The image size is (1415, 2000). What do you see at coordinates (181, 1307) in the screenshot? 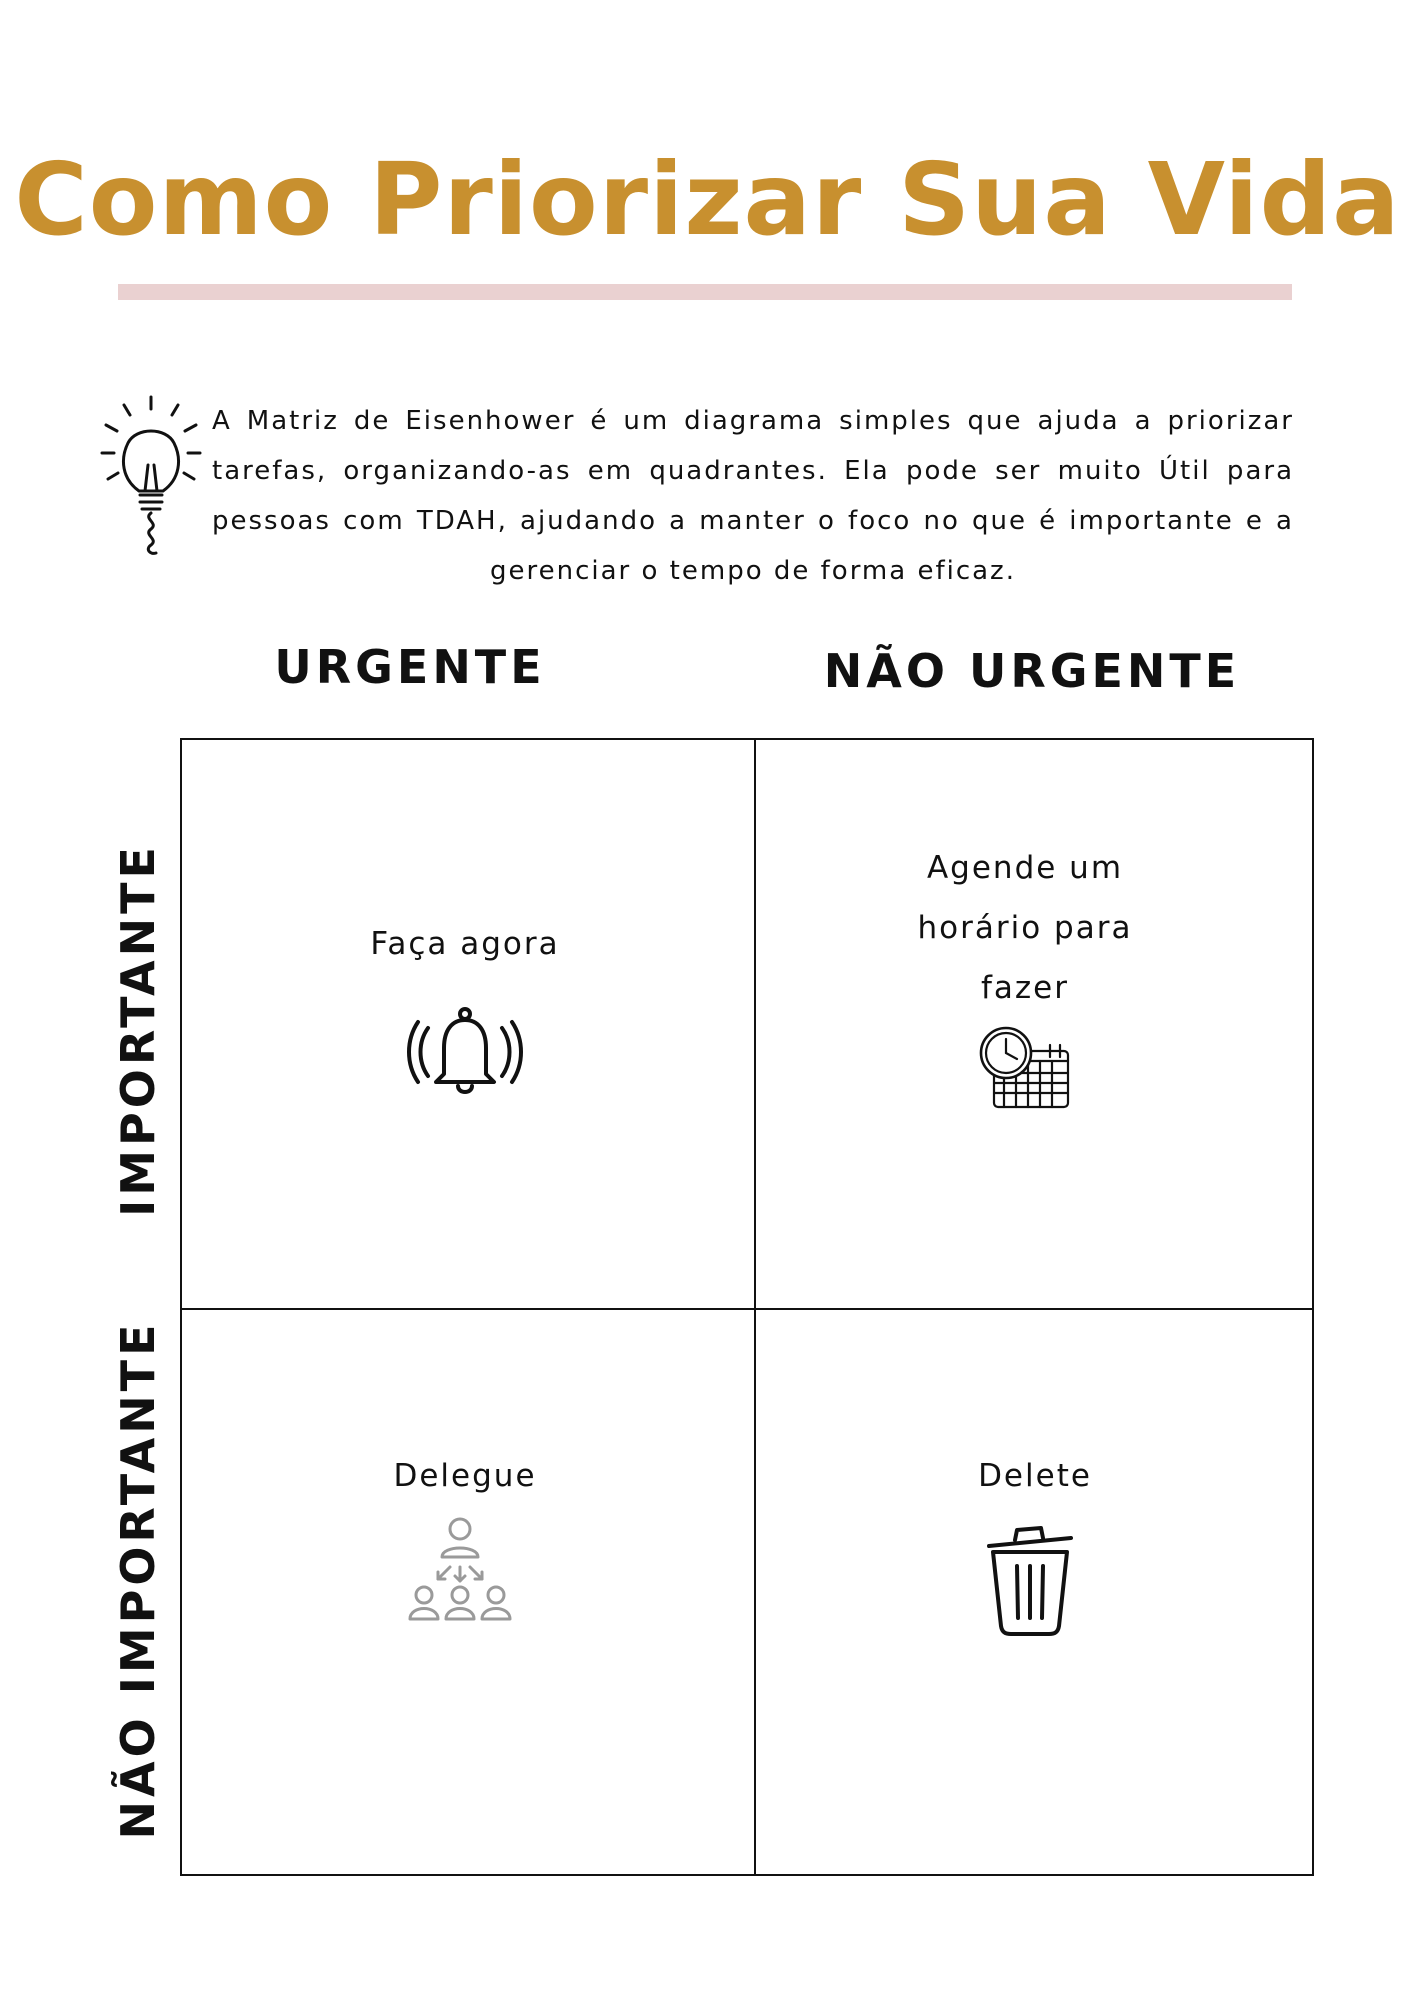
I see `grid-left-line` at bounding box center [181, 1307].